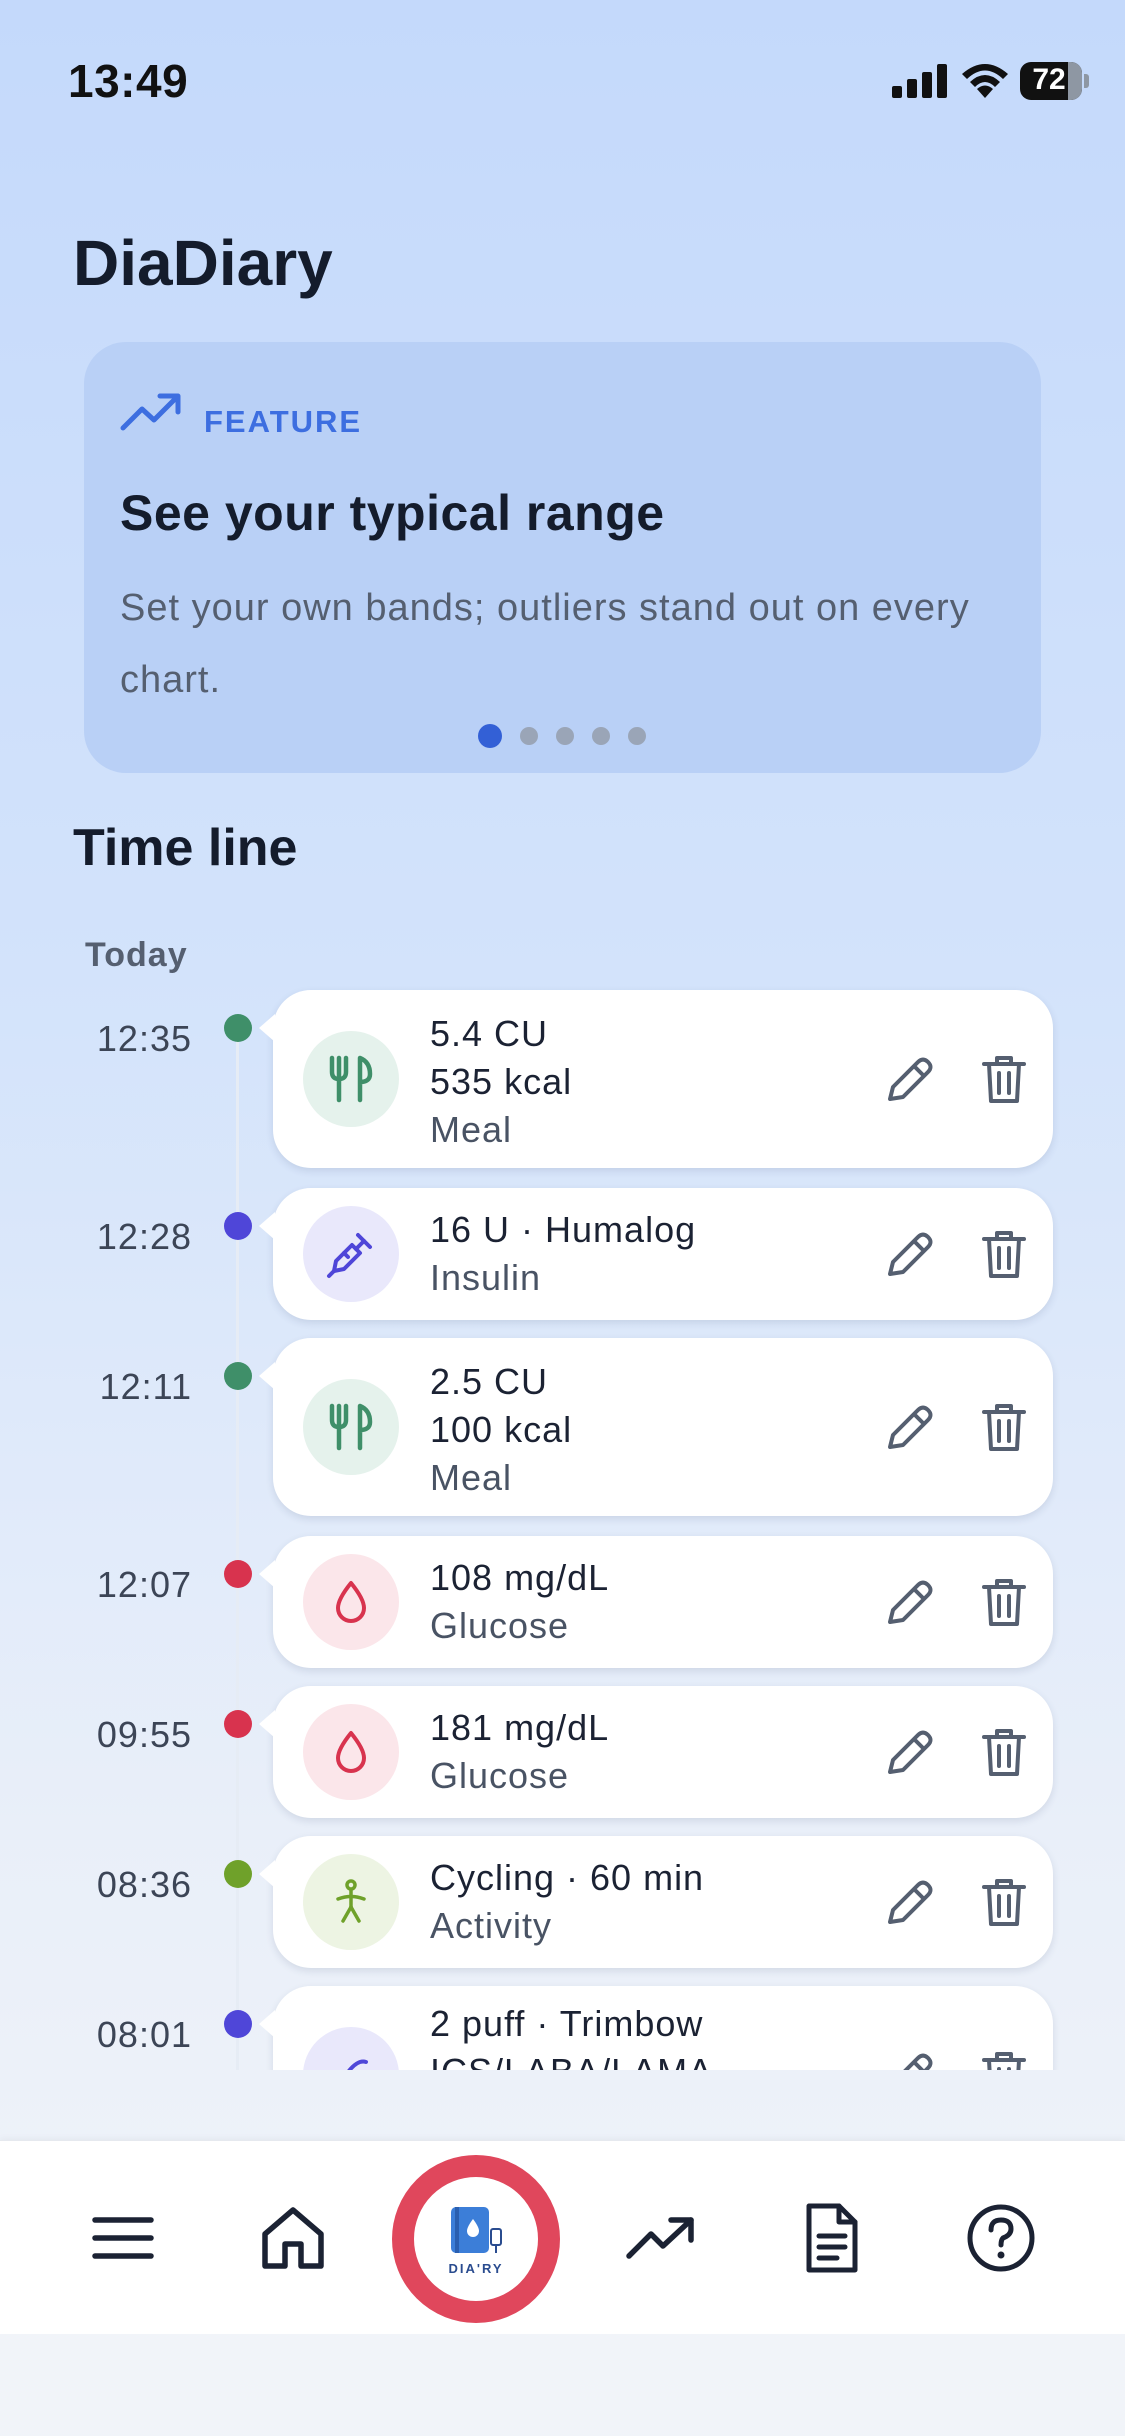 The image size is (1125, 2436). What do you see at coordinates (656, 1079) in the screenshot?
I see `entry-card: 5.4 CU 535 kcal Meal` at bounding box center [656, 1079].